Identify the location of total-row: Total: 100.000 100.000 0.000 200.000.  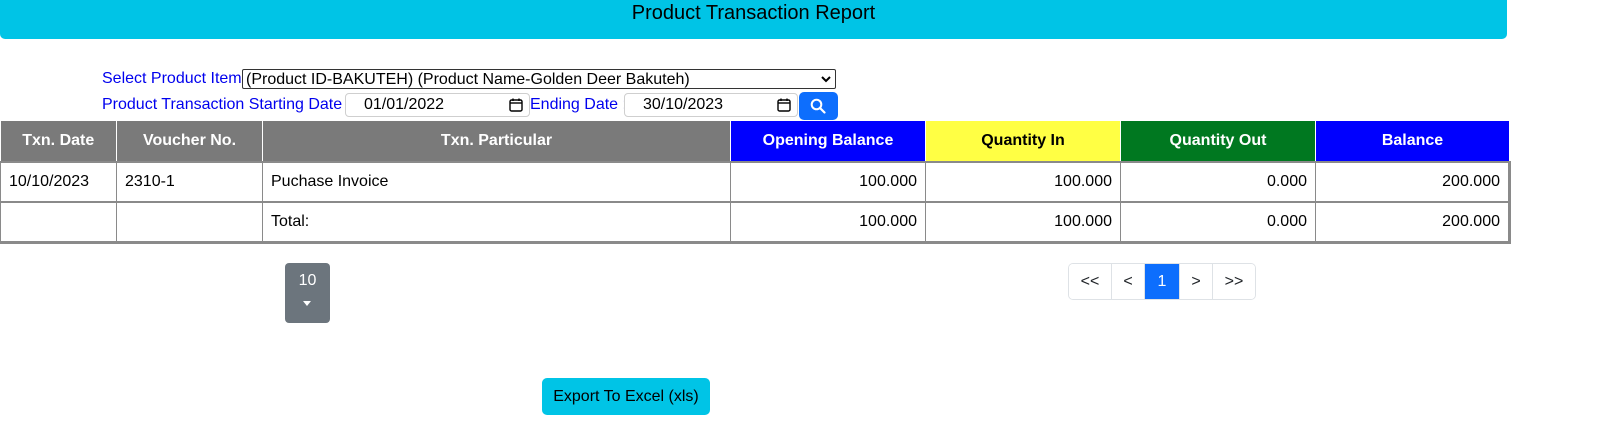
(755, 222).